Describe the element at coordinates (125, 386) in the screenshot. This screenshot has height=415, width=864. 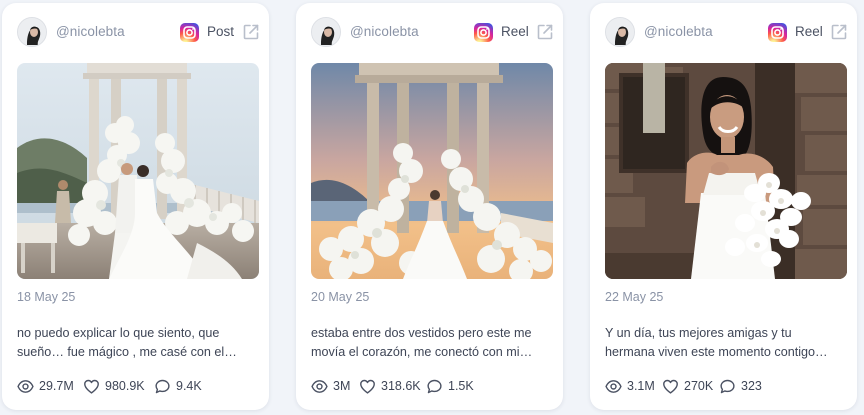
I see `likes-count: 980.9K` at that location.